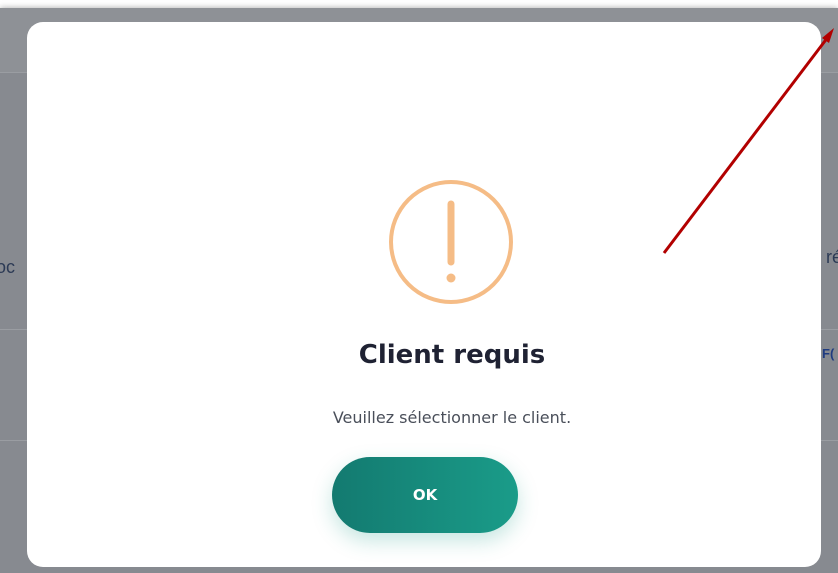 The image size is (838, 573). I want to click on dialog-message: Veuillez sélectionner le client., so click(452, 417).